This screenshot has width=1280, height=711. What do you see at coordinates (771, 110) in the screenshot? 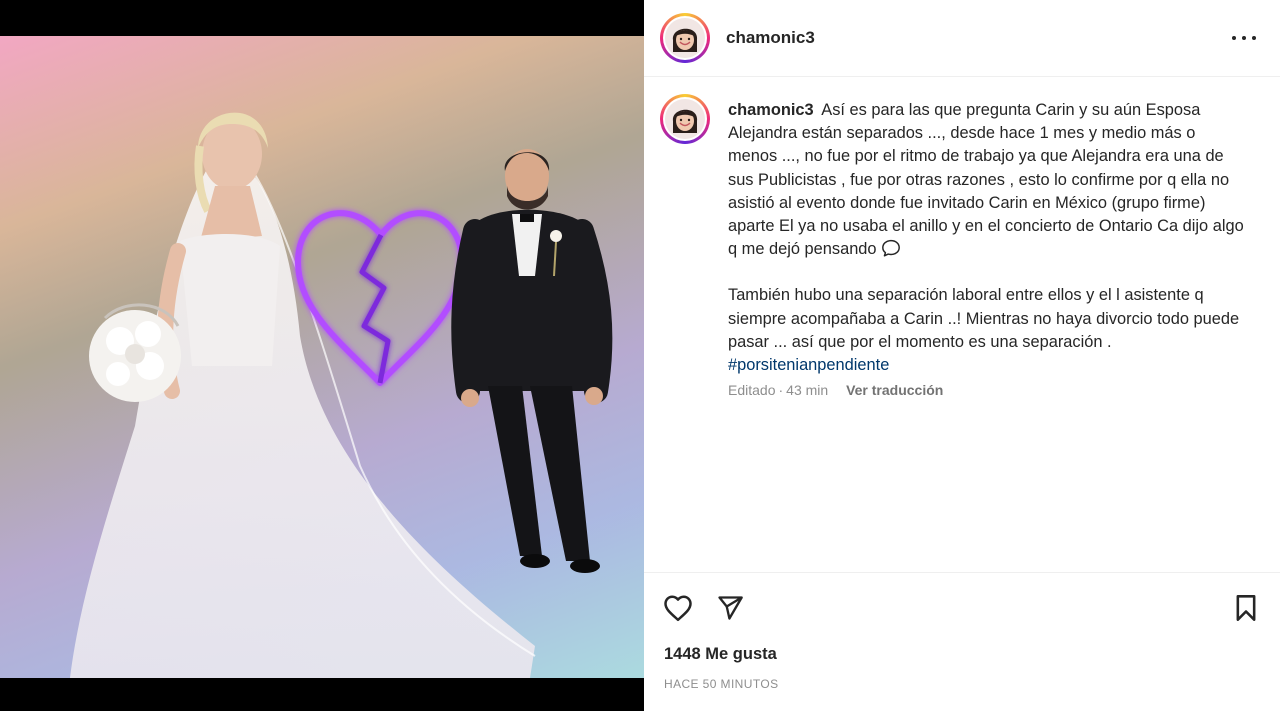
I see `caption-username-link: chamonic3` at bounding box center [771, 110].